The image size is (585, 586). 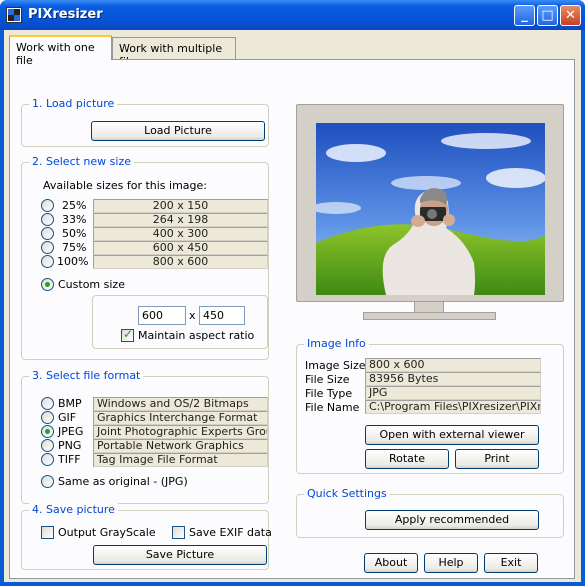 What do you see at coordinates (127, 334) in the screenshot?
I see `maintain-aspect-checkbox` at bounding box center [127, 334].